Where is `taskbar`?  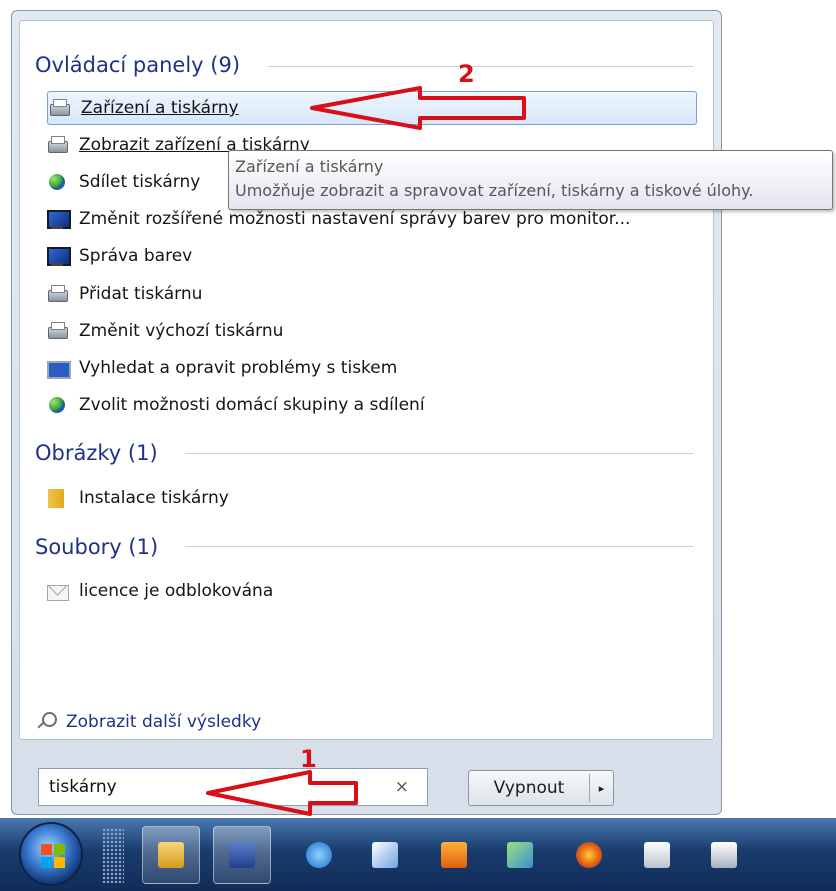 taskbar is located at coordinates (418, 854).